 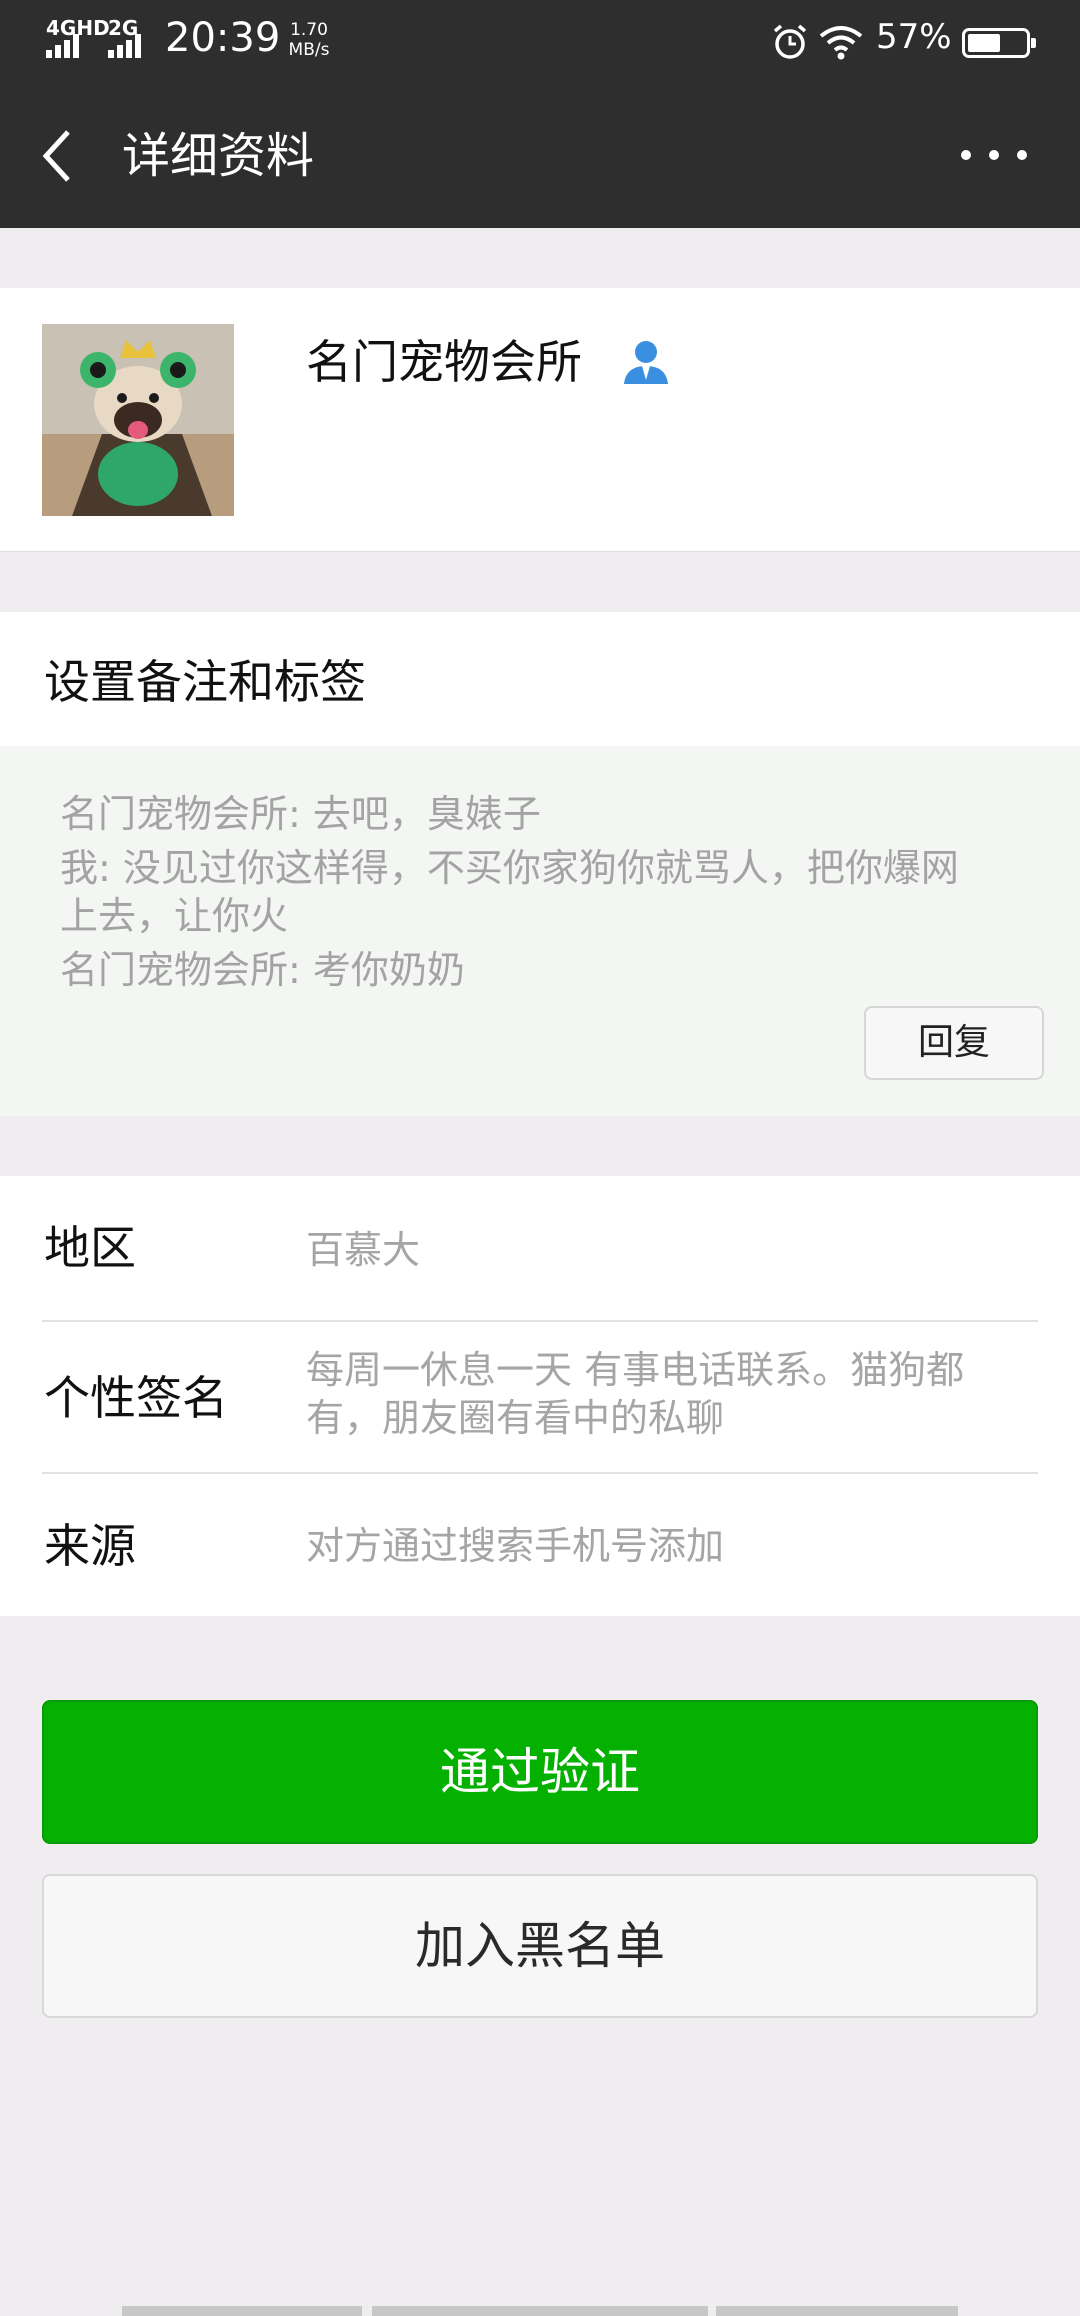 I want to click on message-line: 我: 没见过你这样得，不买你家狗你就骂人，把你爆网, so click(x=509, y=868).